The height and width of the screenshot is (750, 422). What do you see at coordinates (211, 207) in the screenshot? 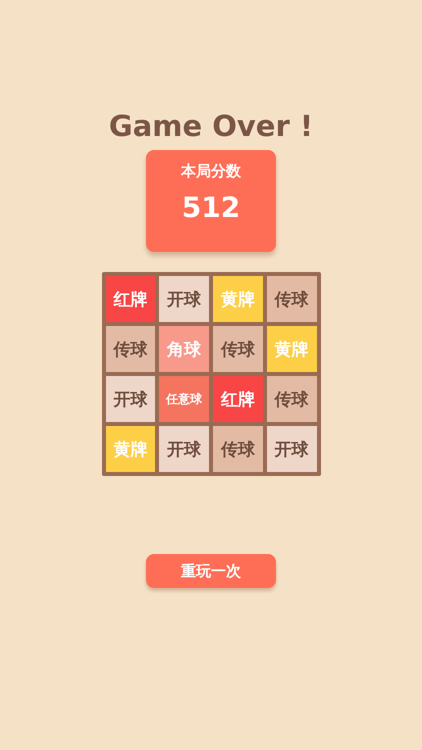
I see `score-value: 512` at bounding box center [211, 207].